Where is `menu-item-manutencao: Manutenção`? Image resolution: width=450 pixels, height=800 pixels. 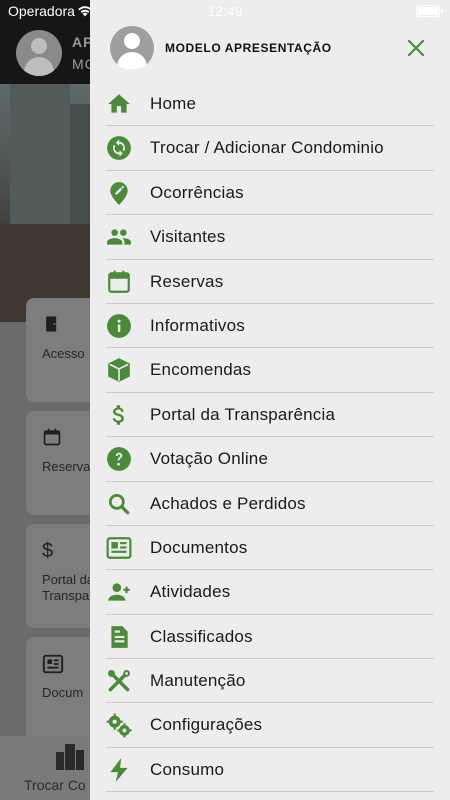
menu-item-manutencao: Manutenção is located at coordinates (270, 681).